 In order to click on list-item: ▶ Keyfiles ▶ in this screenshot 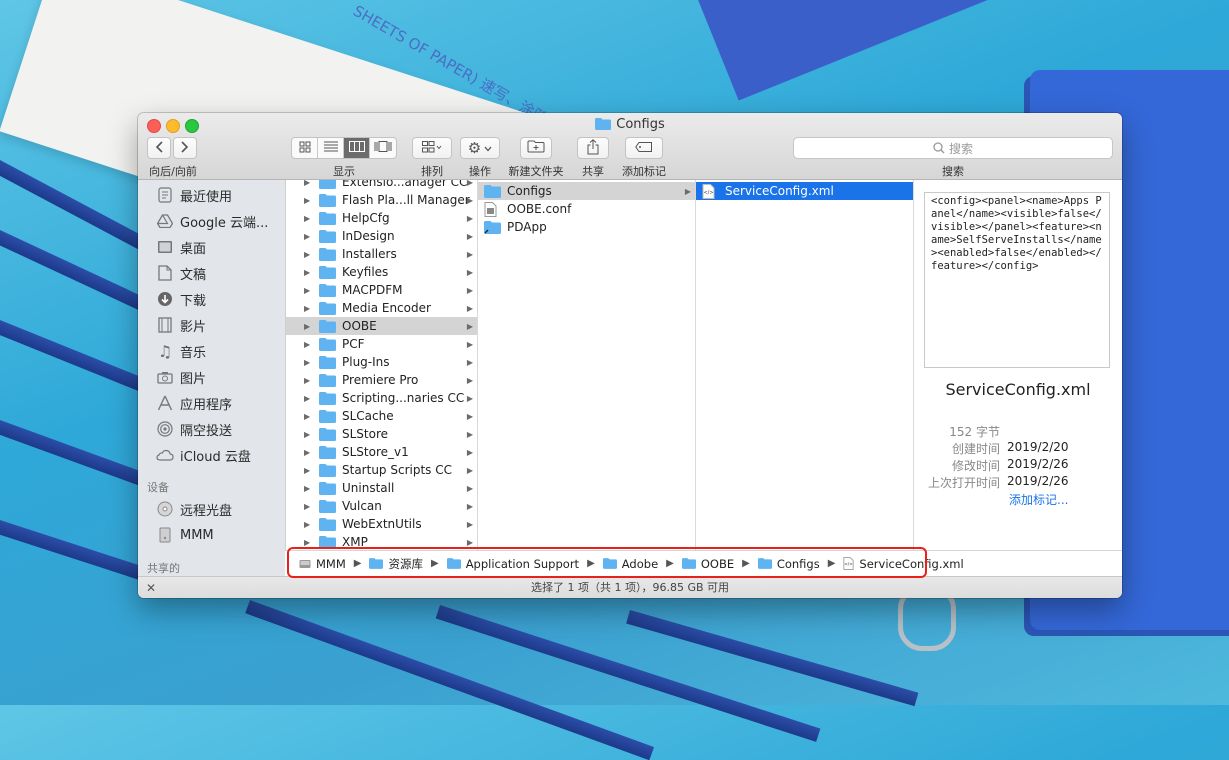, I will do `click(381, 272)`.